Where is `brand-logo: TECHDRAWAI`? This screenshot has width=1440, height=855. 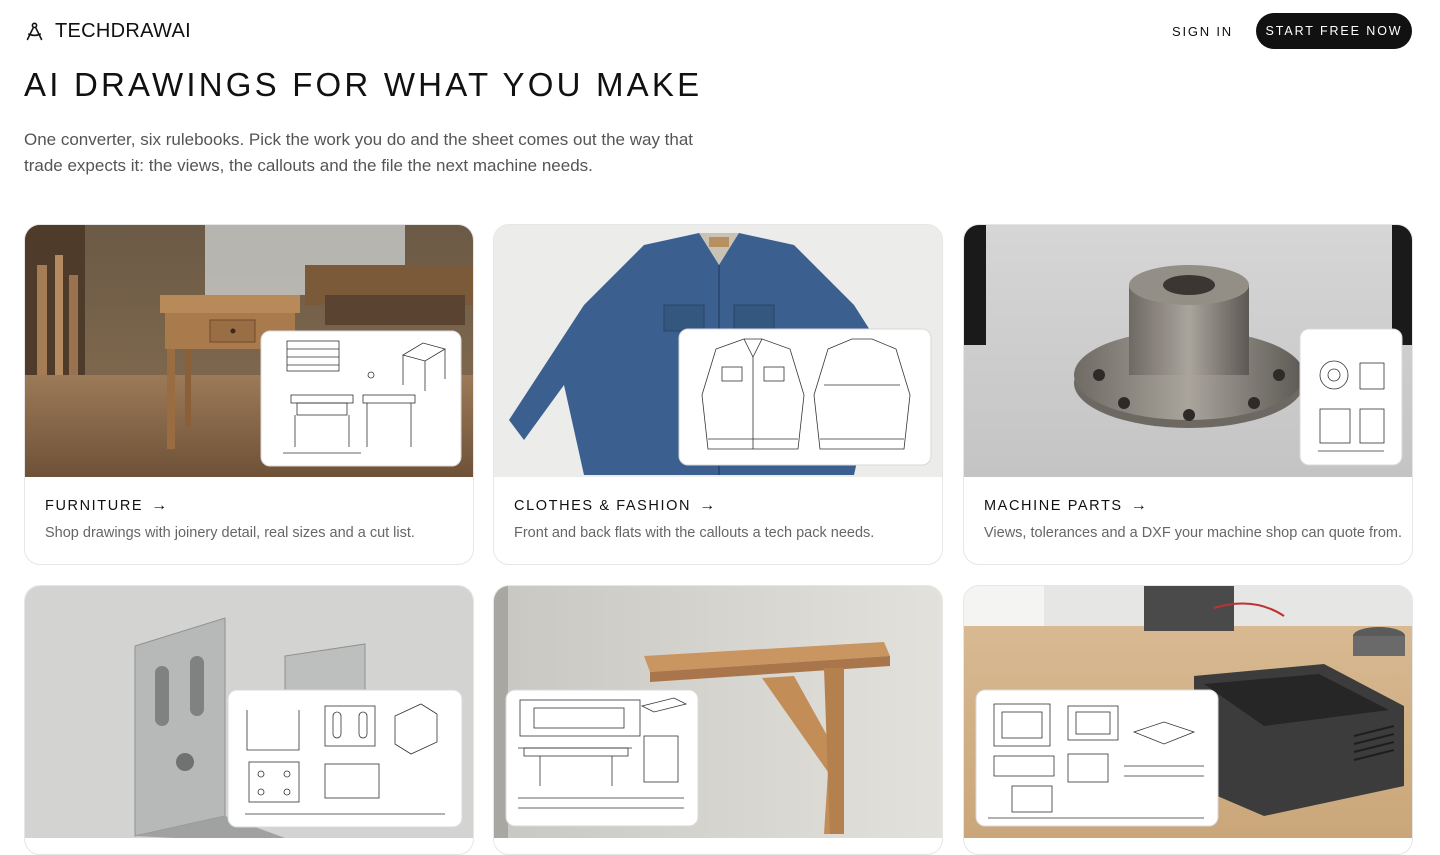
brand-logo: TECHDRAWAI is located at coordinates (107, 31).